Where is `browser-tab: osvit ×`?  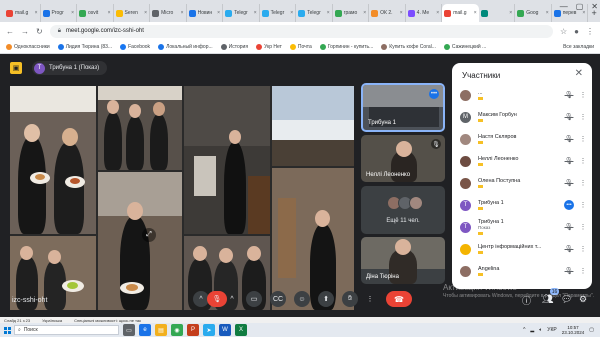 browser-tab: osvit × is located at coordinates (95, 13).